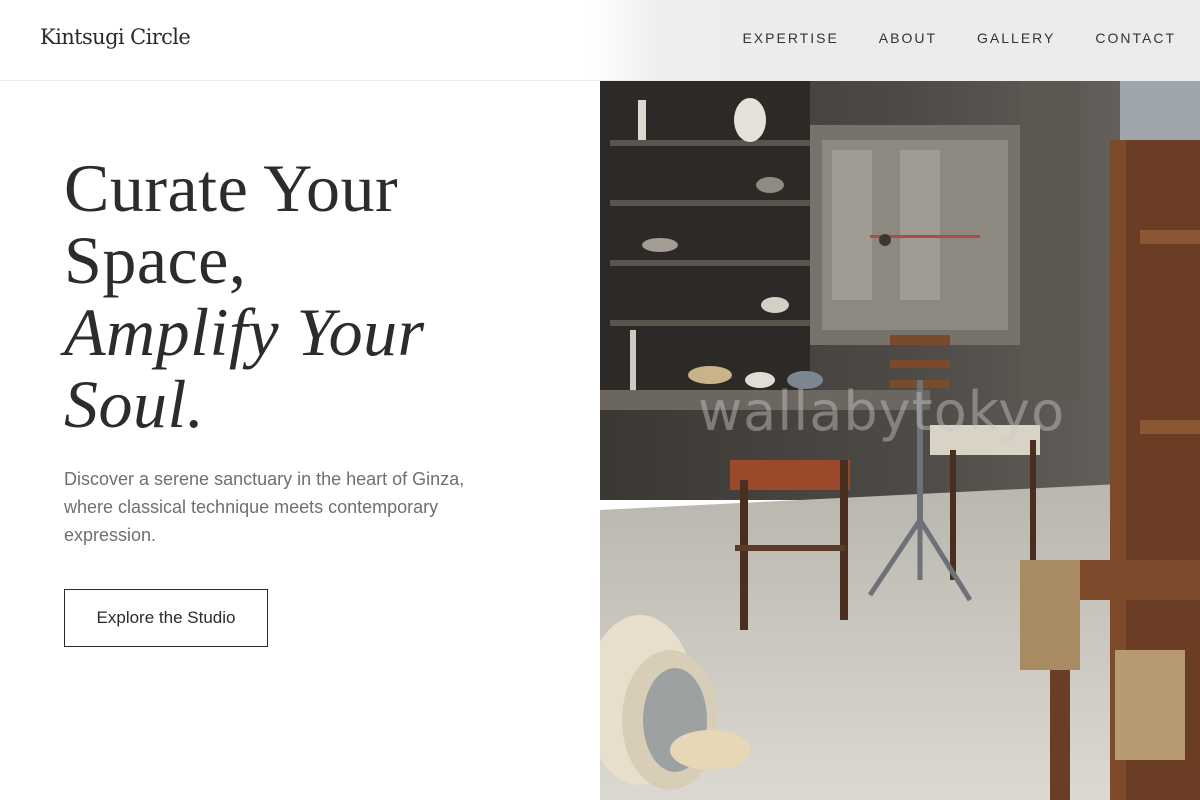 This screenshot has width=1200, height=800. Describe the element at coordinates (882, 411) in the screenshot. I see `image-watermark: wallabytokyo` at that location.